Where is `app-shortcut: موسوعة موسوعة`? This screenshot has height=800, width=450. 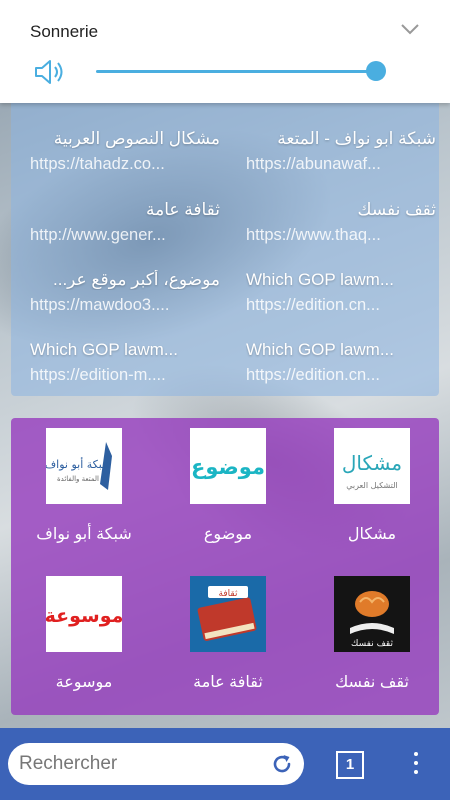
app-shortcut: موسوعة موسوعة is located at coordinates (84, 634).